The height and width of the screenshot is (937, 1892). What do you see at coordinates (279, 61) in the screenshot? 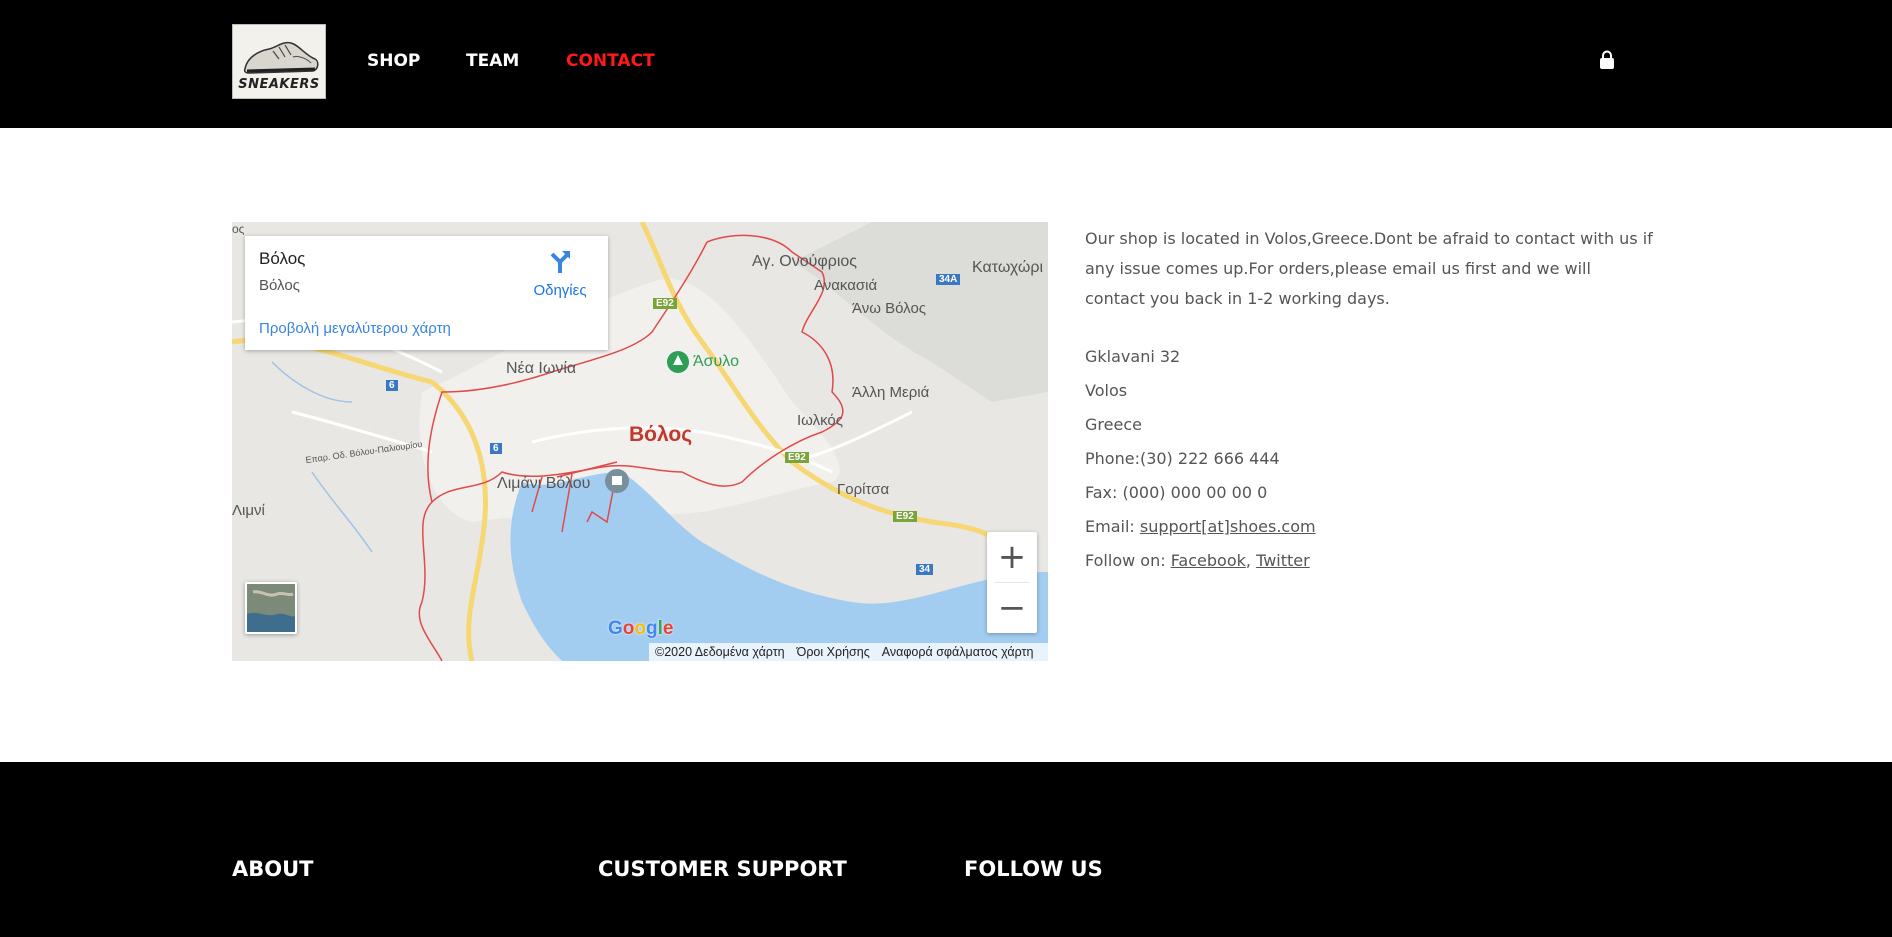
I see `sneakers-logo: SNEAKERS` at bounding box center [279, 61].